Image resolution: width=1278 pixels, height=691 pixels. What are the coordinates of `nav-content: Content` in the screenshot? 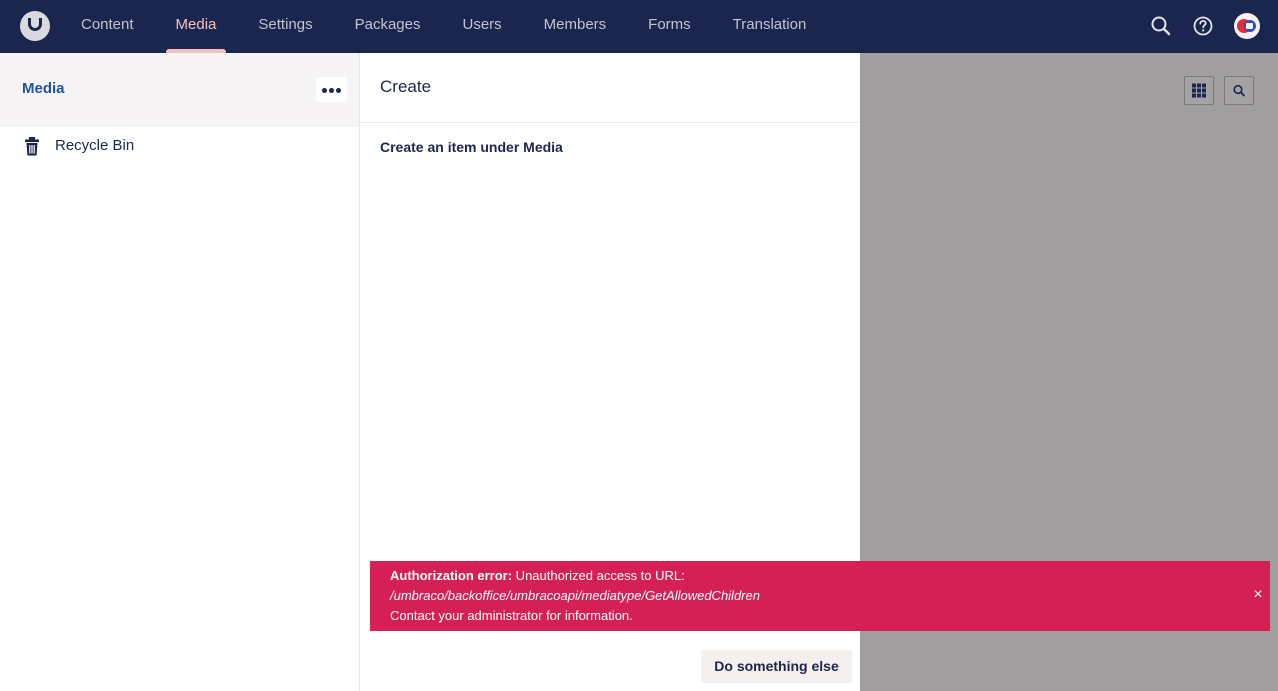 It's located at (107, 26).